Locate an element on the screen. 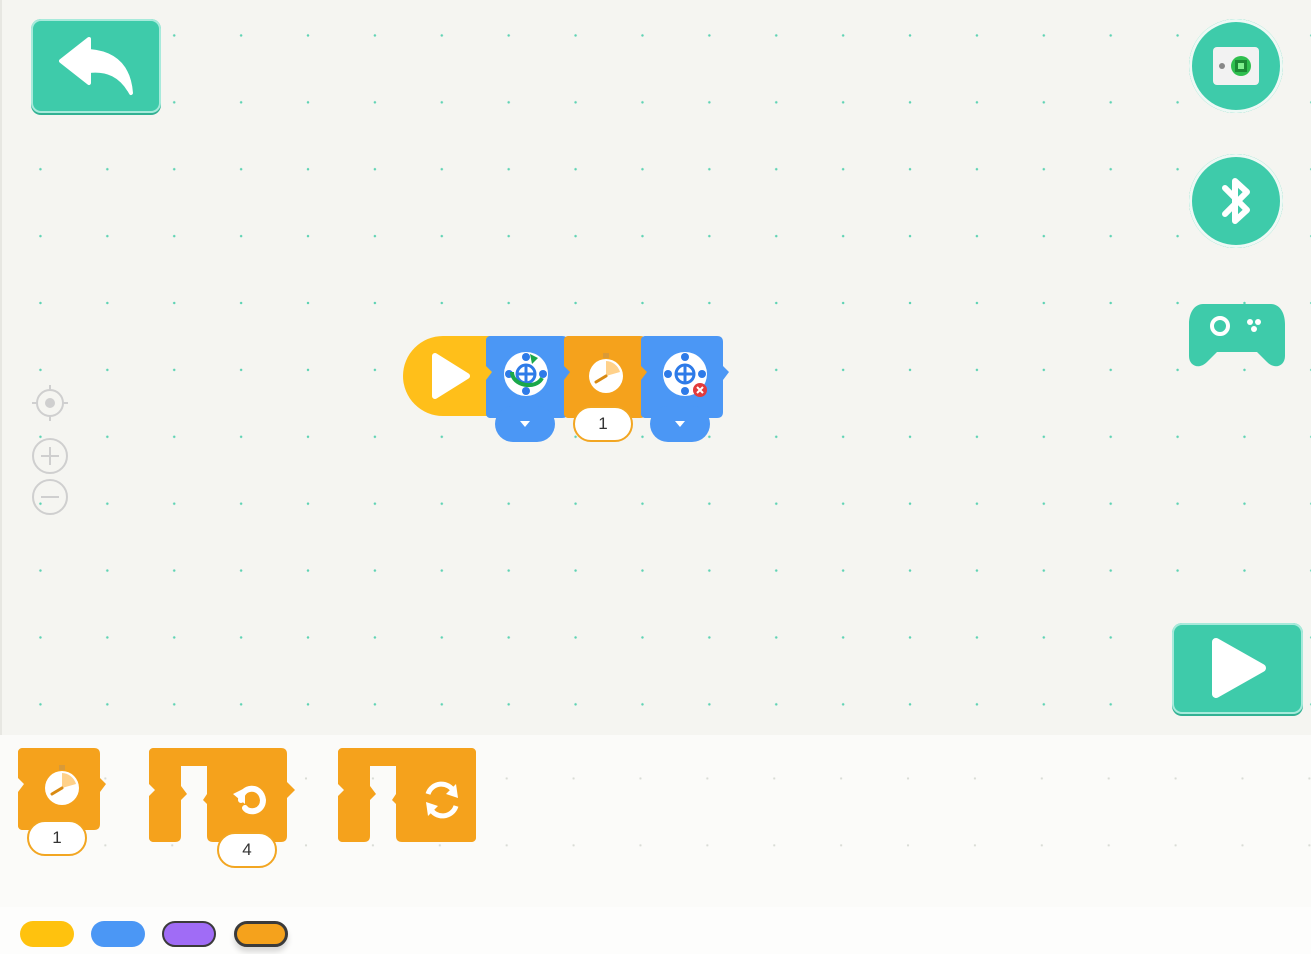 The width and height of the screenshot is (1311, 954). bluetooth-button is located at coordinates (1236, 201).